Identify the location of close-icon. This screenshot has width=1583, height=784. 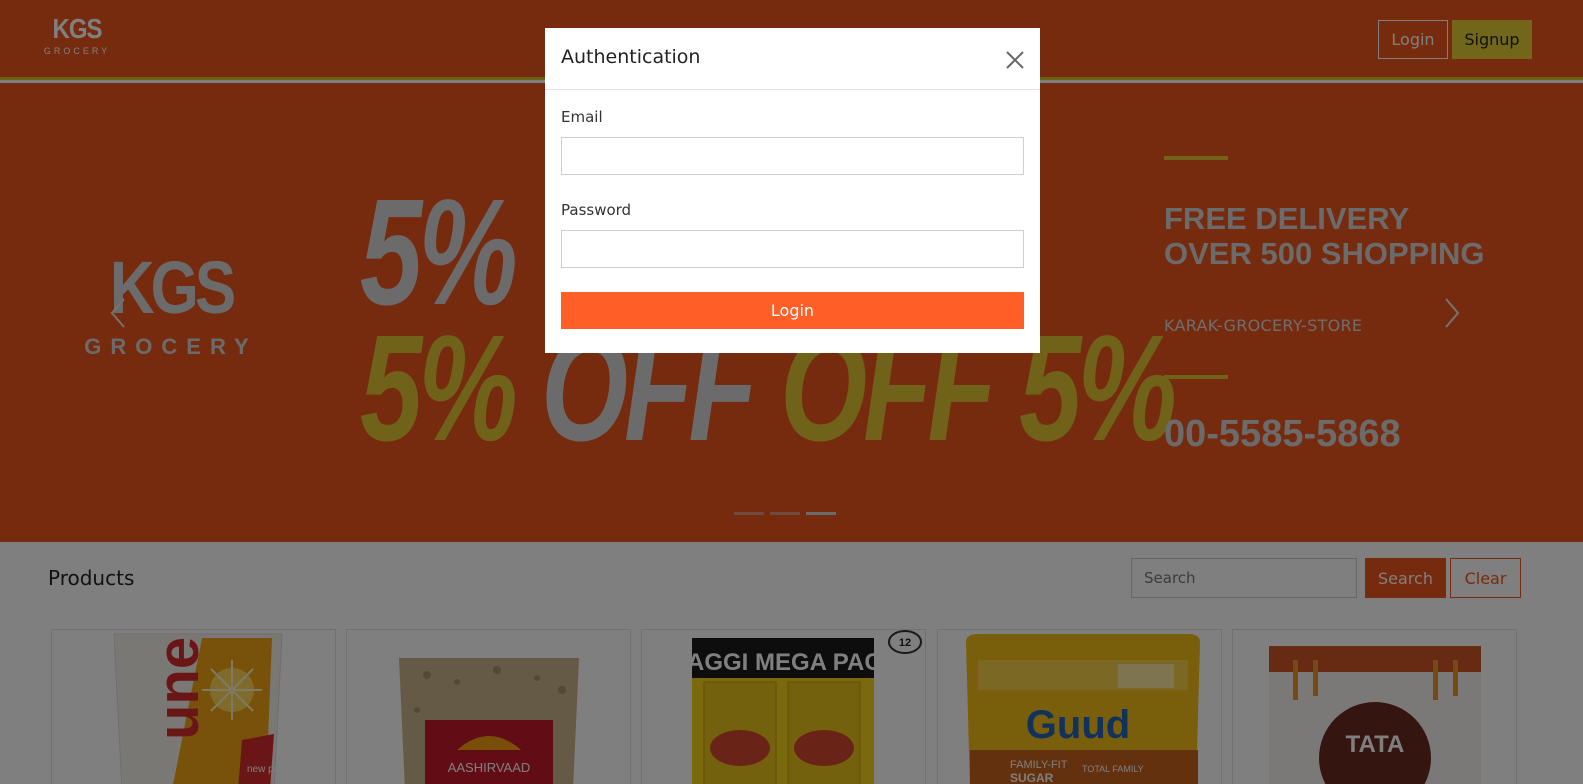
(1015, 60).